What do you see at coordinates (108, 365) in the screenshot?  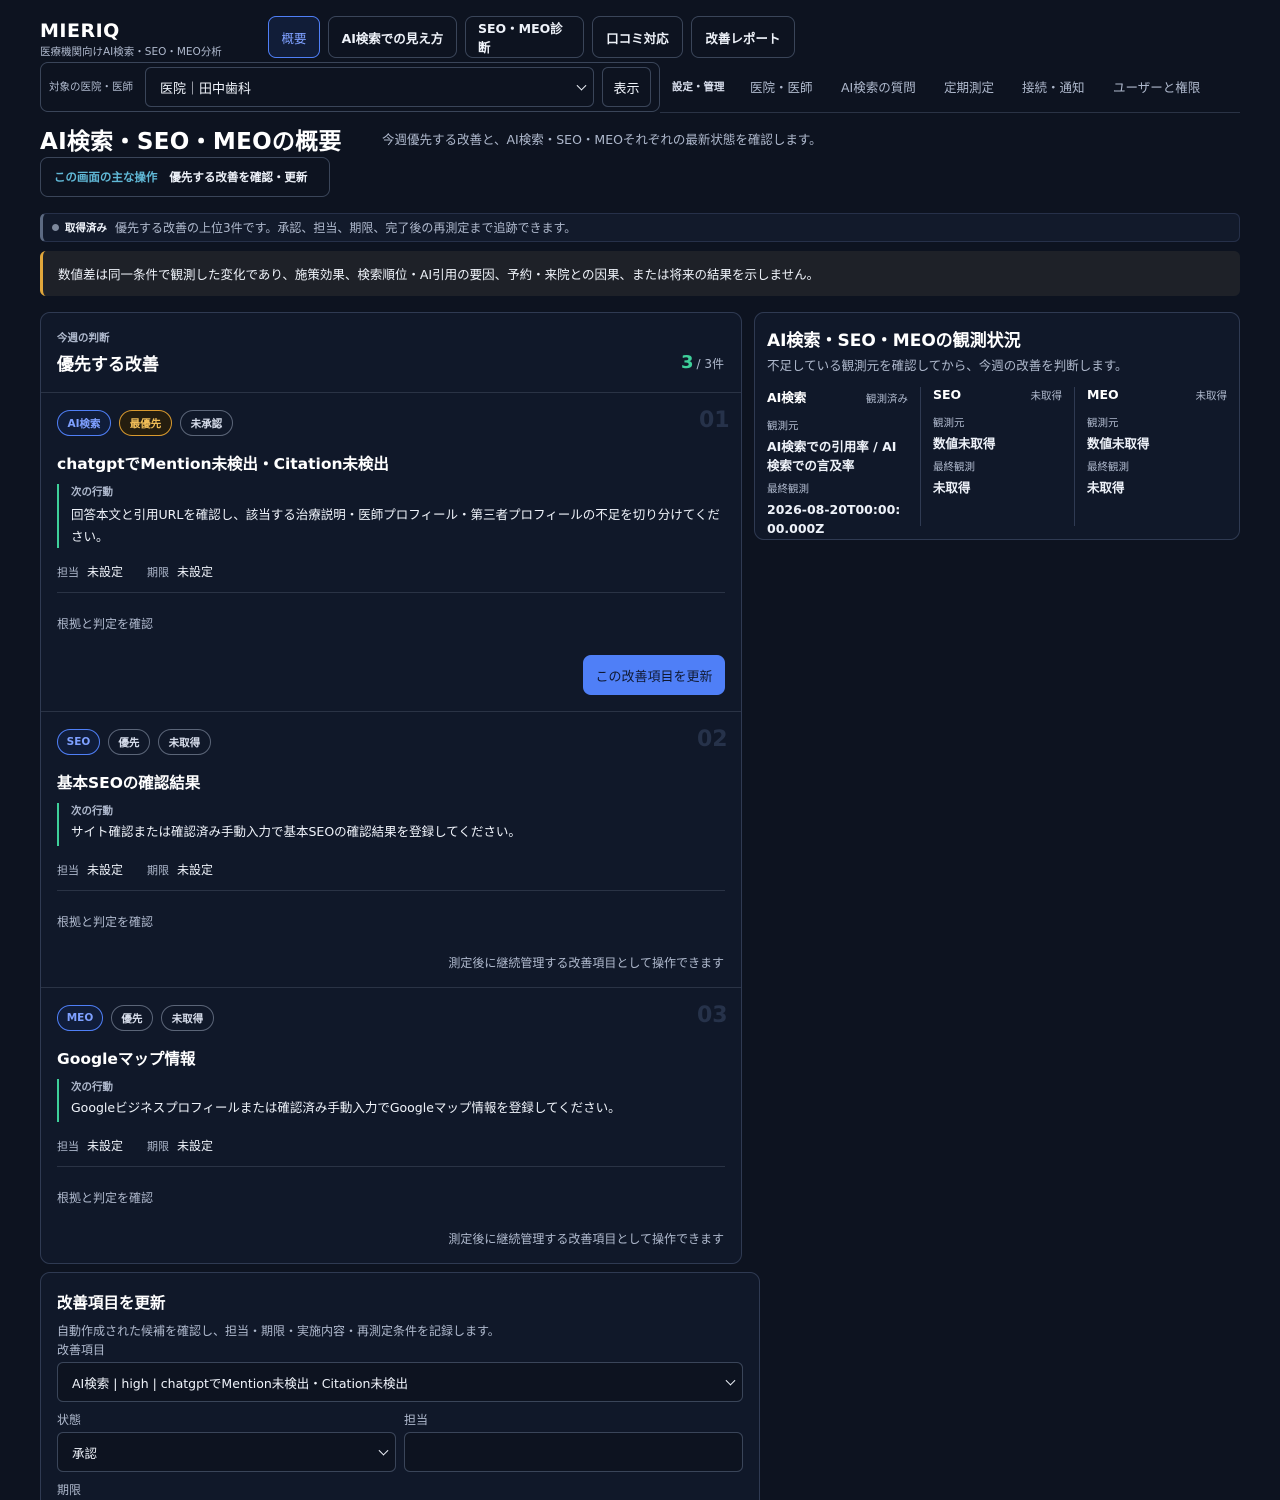 I see `priority-title: 優先する改善` at bounding box center [108, 365].